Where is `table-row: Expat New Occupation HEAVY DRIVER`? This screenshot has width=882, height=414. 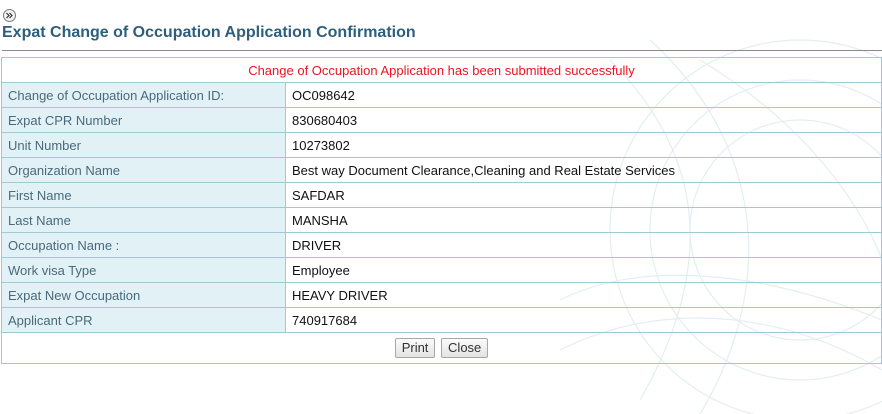
table-row: Expat New Occupation HEAVY DRIVER is located at coordinates (441, 295).